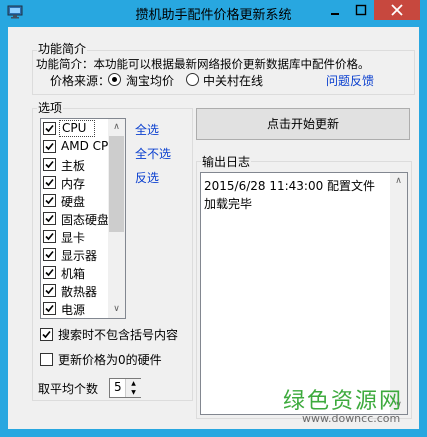 This screenshot has height=437, width=427. I want to click on maximize-button, so click(361, 10).